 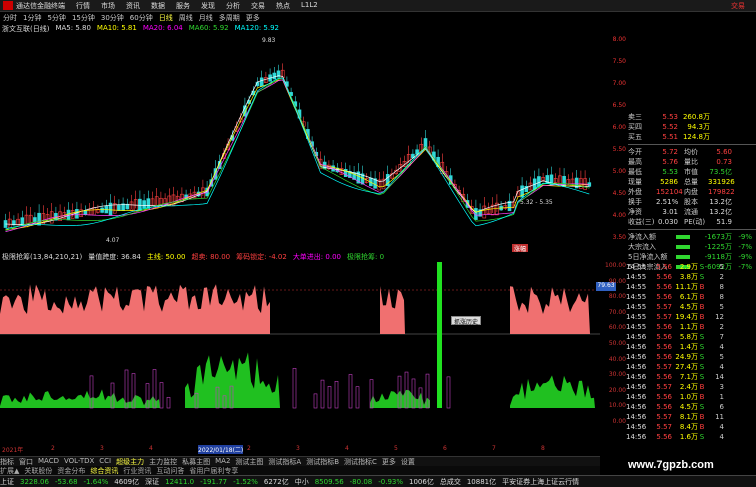 What do you see at coordinates (222, 461) in the screenshot?
I see `tab-8: MA2` at bounding box center [222, 461].